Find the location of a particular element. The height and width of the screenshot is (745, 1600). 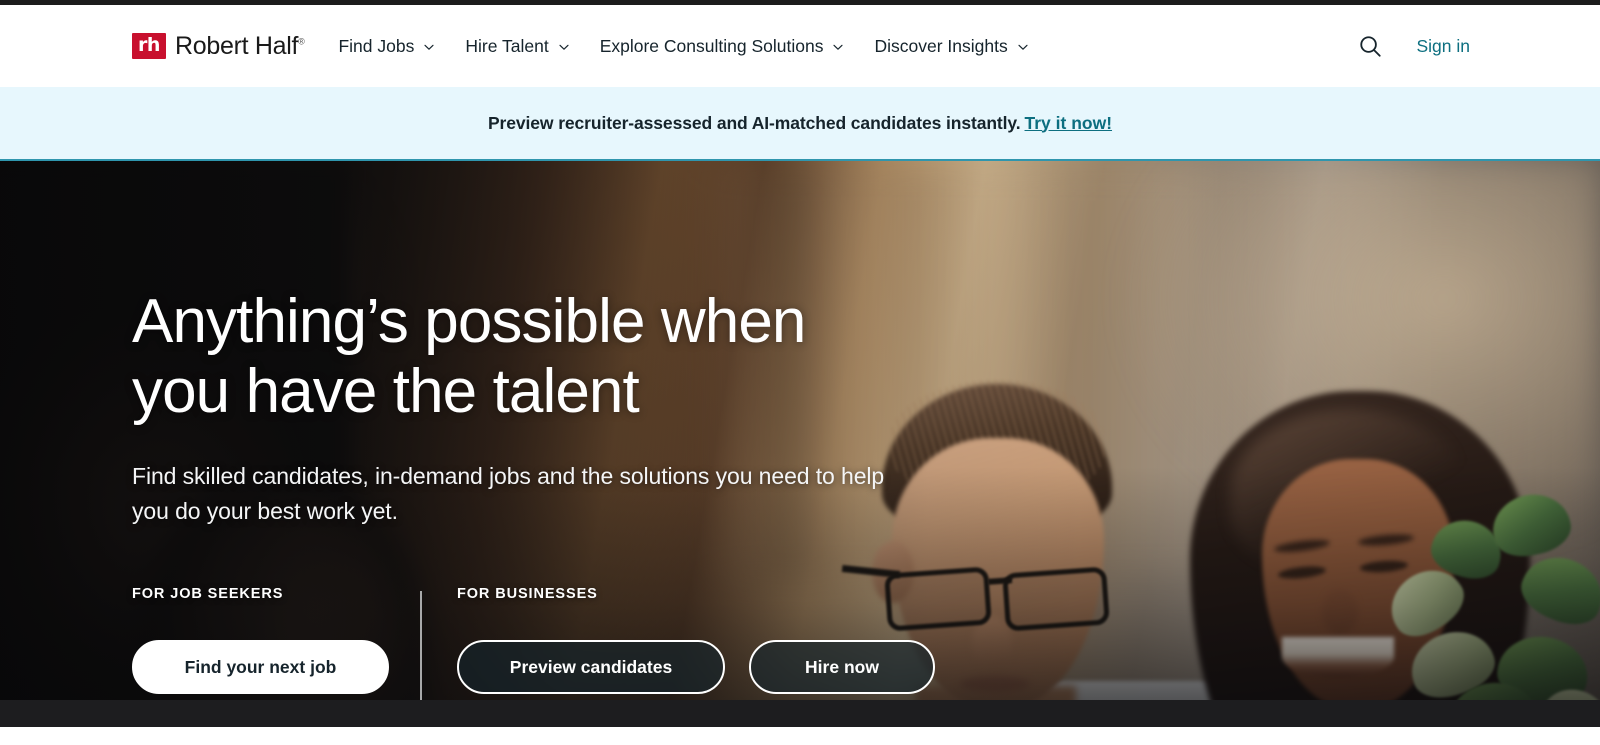

preview-candidates-button: Preview candidates is located at coordinates (591, 667).